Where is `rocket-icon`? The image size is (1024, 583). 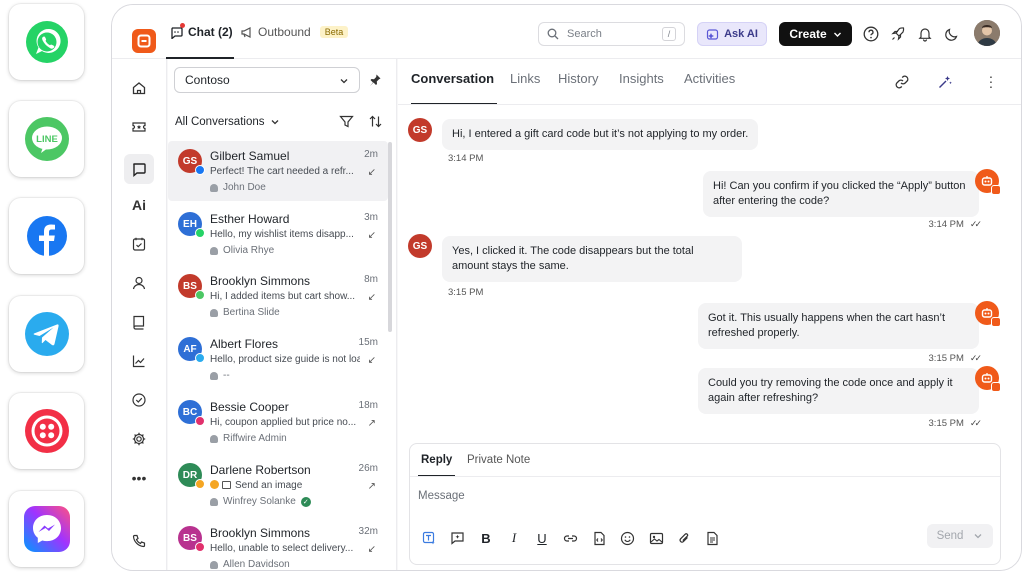
rocket-icon is located at coordinates (898, 34).